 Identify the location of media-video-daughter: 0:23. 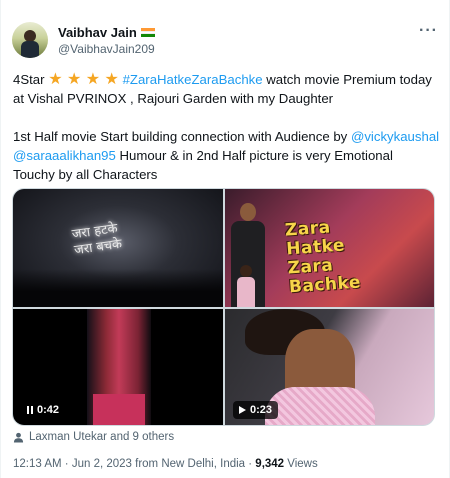
(329, 367).